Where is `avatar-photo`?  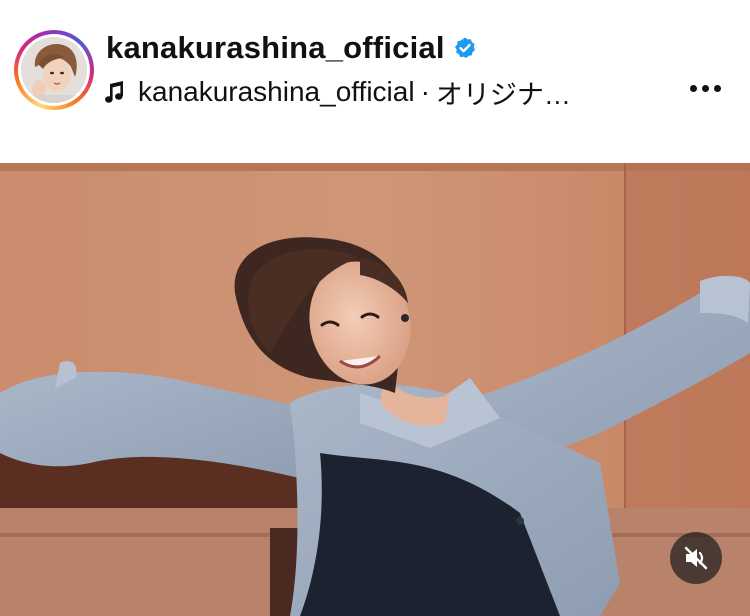
avatar-photo is located at coordinates (54, 70).